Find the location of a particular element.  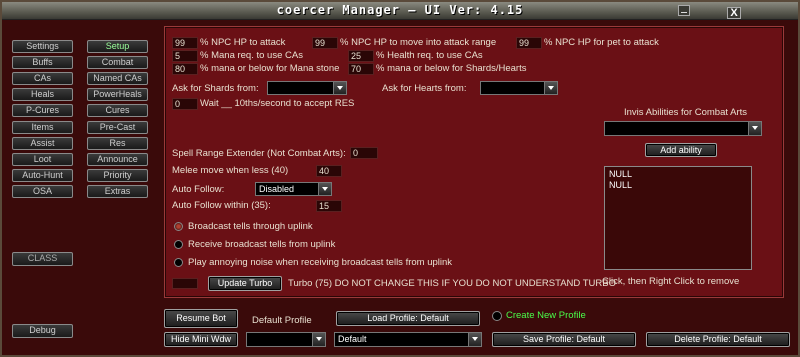

res-wait-input: 0 is located at coordinates (185, 104).